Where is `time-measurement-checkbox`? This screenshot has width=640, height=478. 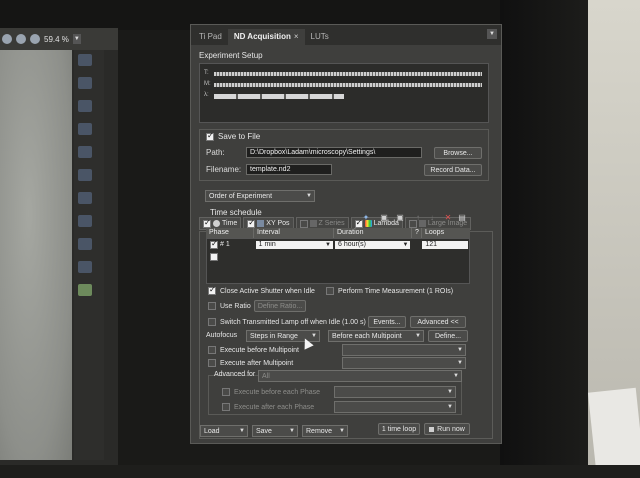 time-measurement-checkbox is located at coordinates (330, 291).